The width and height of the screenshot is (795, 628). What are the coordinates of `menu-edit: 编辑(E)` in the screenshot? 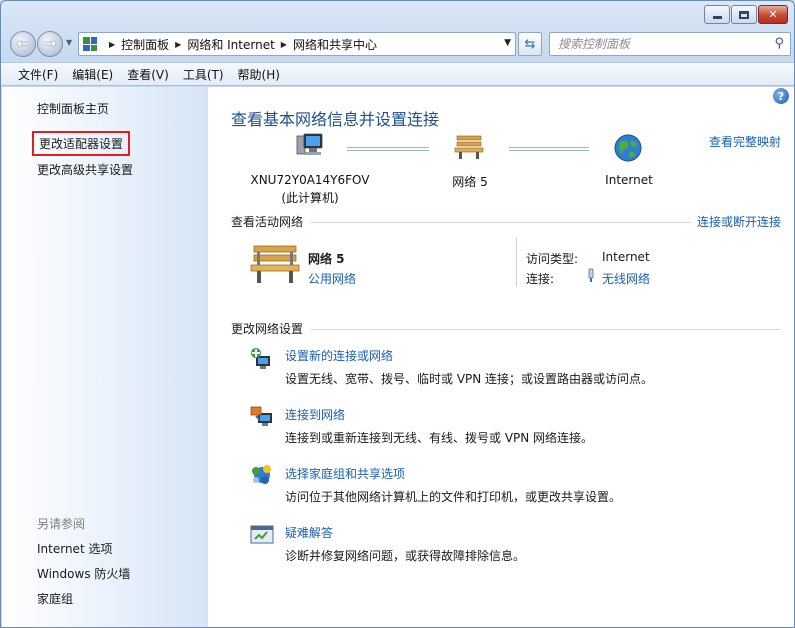 It's located at (92, 74).